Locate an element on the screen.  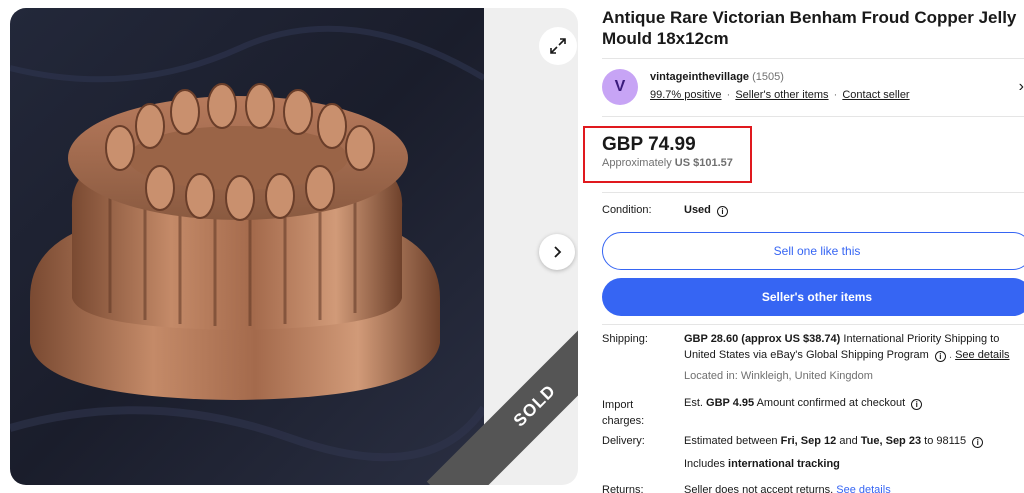
seller-avatar: V is located at coordinates (620, 87).